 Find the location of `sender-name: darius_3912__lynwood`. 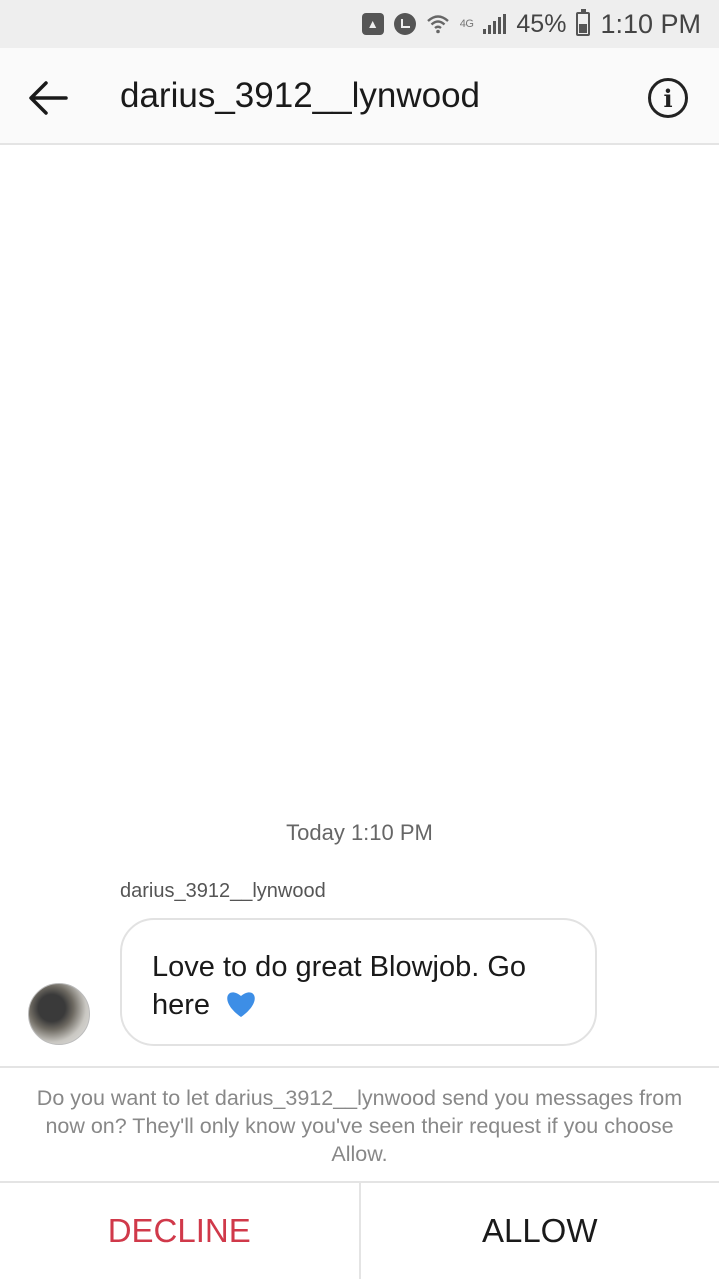

sender-name: darius_3912__lynwood is located at coordinates (223, 891).